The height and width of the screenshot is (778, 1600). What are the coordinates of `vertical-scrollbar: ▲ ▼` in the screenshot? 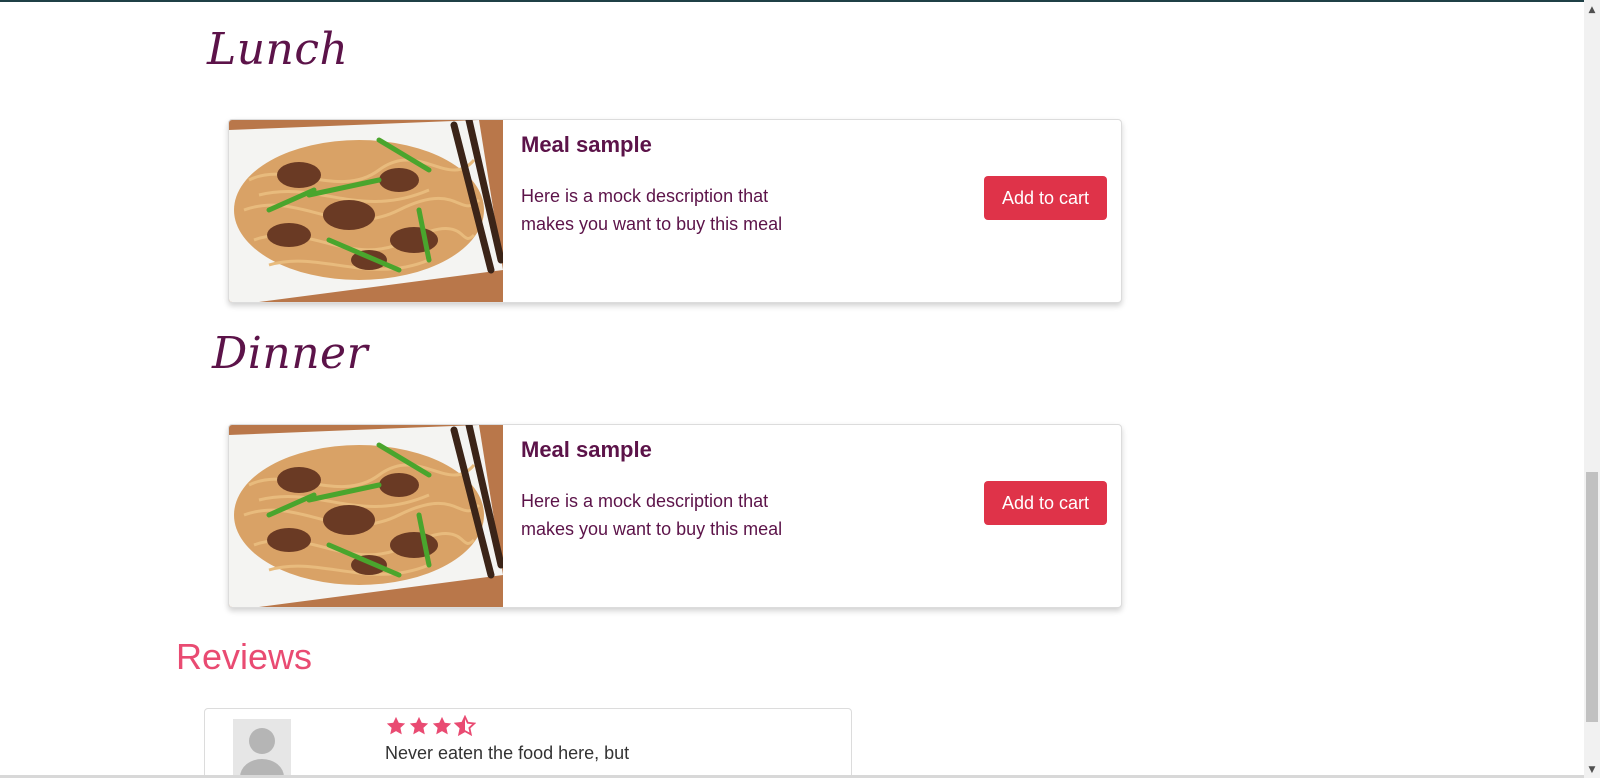 It's located at (1592, 389).